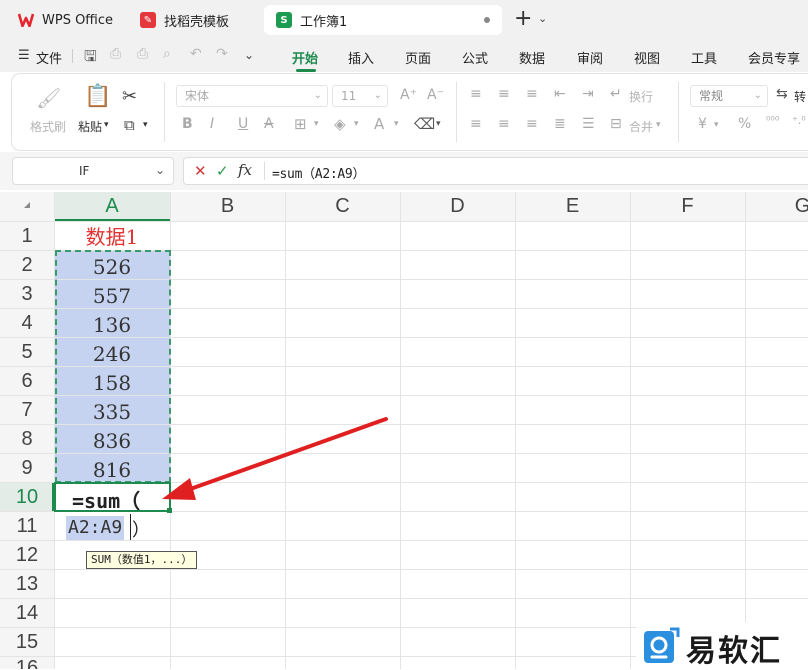 The image size is (808, 670). What do you see at coordinates (284, 20) in the screenshot?
I see `spreadsheet-icon: S` at bounding box center [284, 20].